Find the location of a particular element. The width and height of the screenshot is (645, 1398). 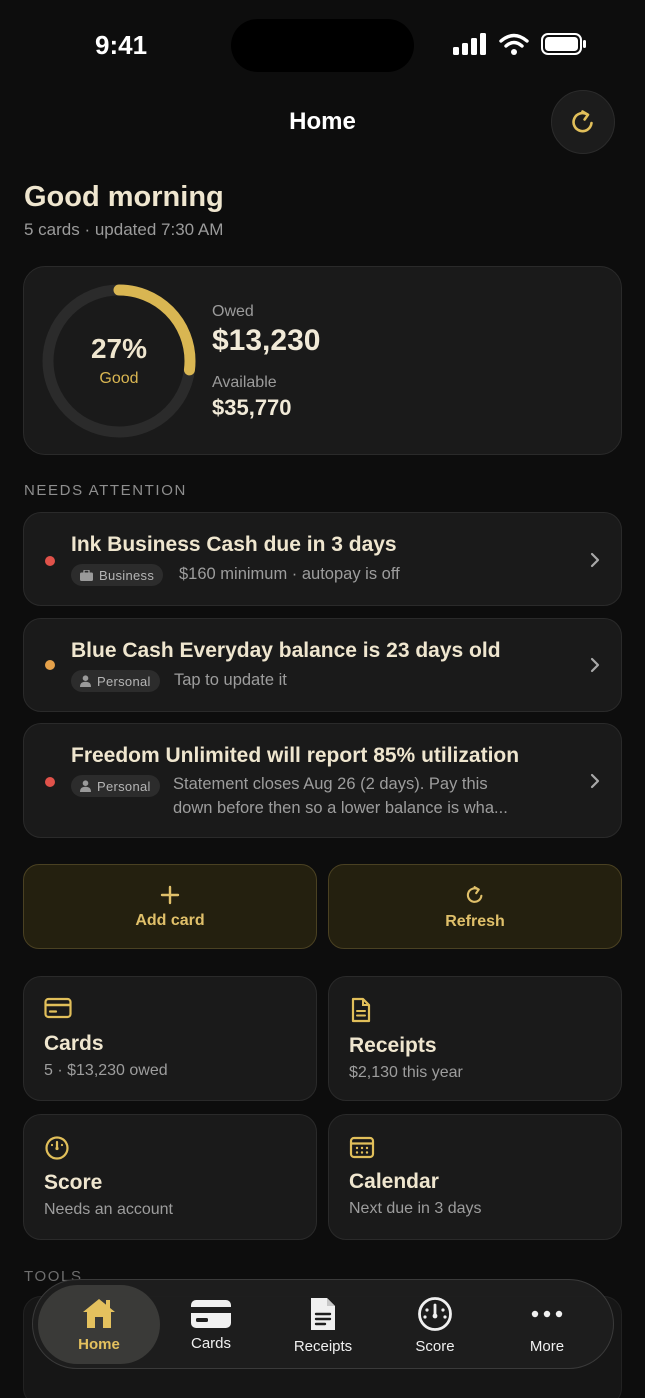

ellipsis-icon is located at coordinates (547, 1313).